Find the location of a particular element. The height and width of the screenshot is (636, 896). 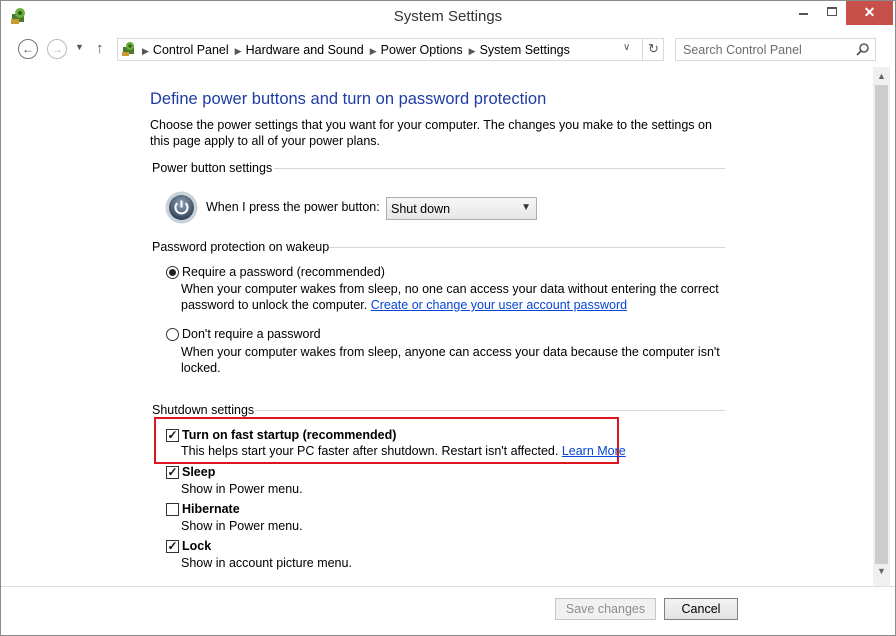

window-title: System Settings is located at coordinates (448, 16).